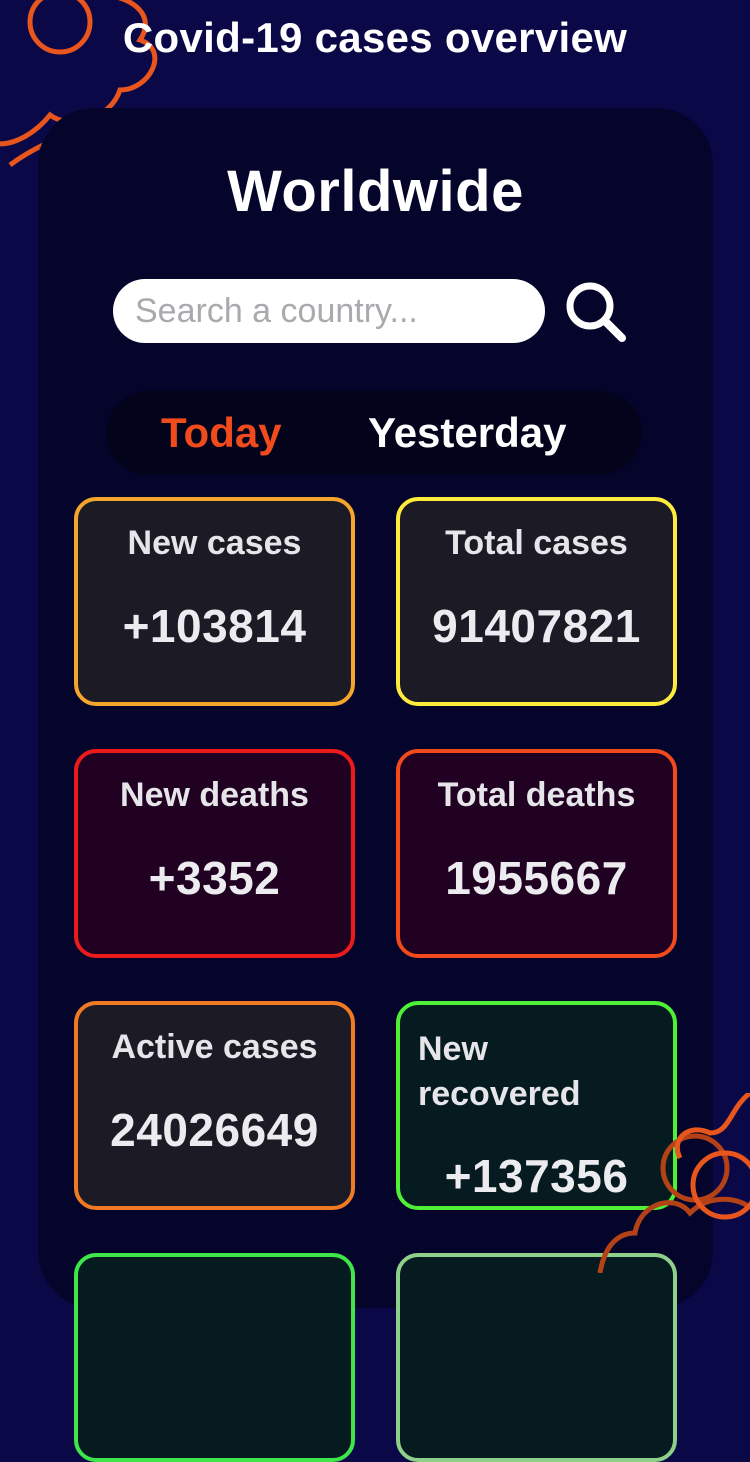  What do you see at coordinates (375, 37) in the screenshot?
I see `app-title: Covid-19 cases overview` at bounding box center [375, 37].